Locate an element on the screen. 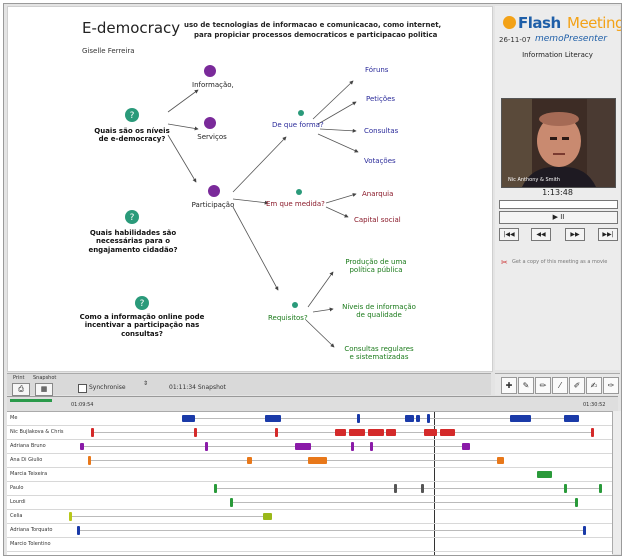 The width and height of the screenshot is (625, 557). download-movie-link: ✂ Get a copy of this meeting as a movie is located at coordinates (559, 262).